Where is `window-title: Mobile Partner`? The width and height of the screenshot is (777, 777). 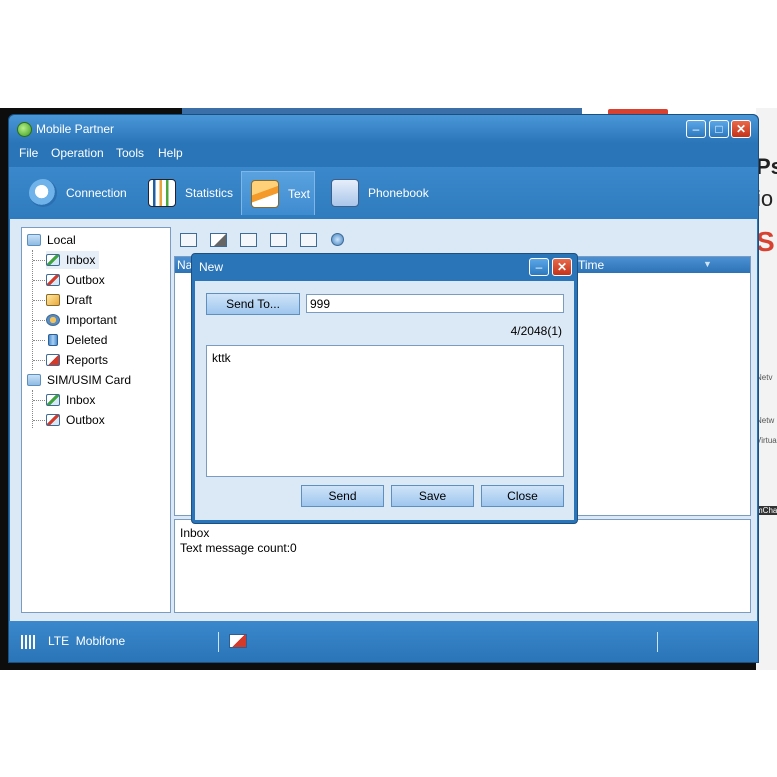
window-title: Mobile Partner is located at coordinates (75, 129).